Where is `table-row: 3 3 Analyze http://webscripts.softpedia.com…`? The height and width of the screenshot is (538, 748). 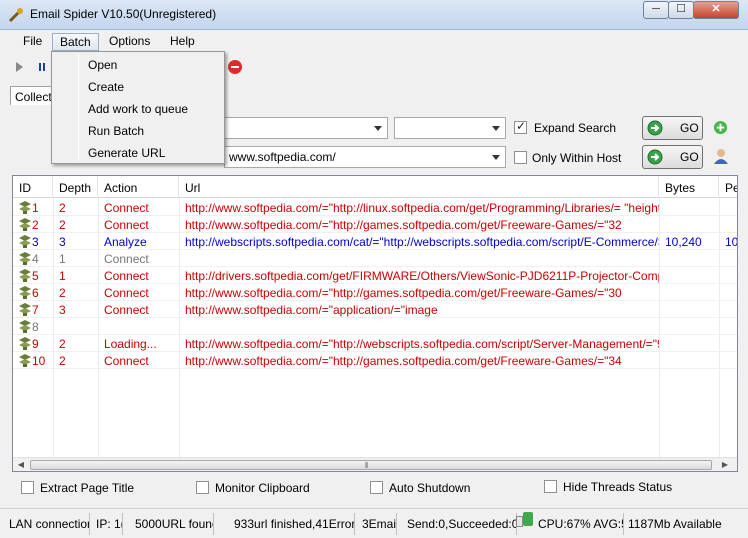
table-row: 3 3 Analyze http://webscripts.softpedia.com… is located at coordinates (375, 241).